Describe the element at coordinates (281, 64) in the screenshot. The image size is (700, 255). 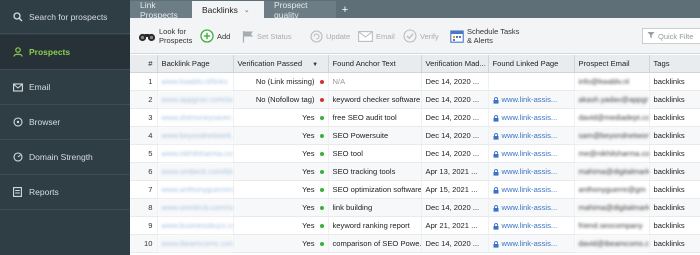
I see `column-header-verification-passed: Verification Passed ▼` at that location.